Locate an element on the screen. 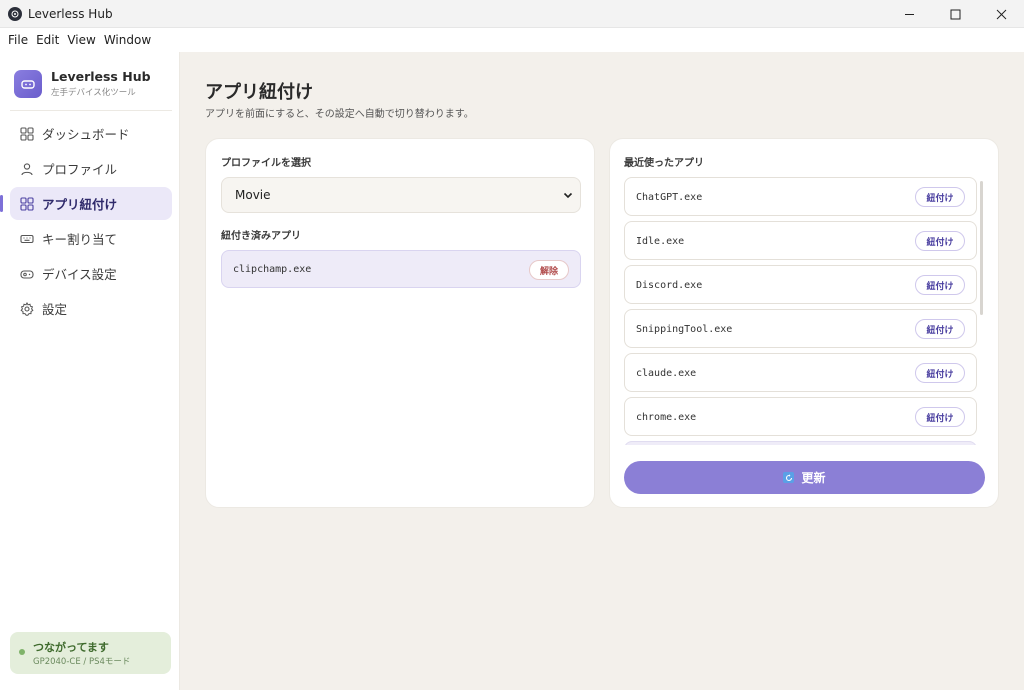 The width and height of the screenshot is (1024, 690). list-item: Idle.exe 紐付け is located at coordinates (800, 240).